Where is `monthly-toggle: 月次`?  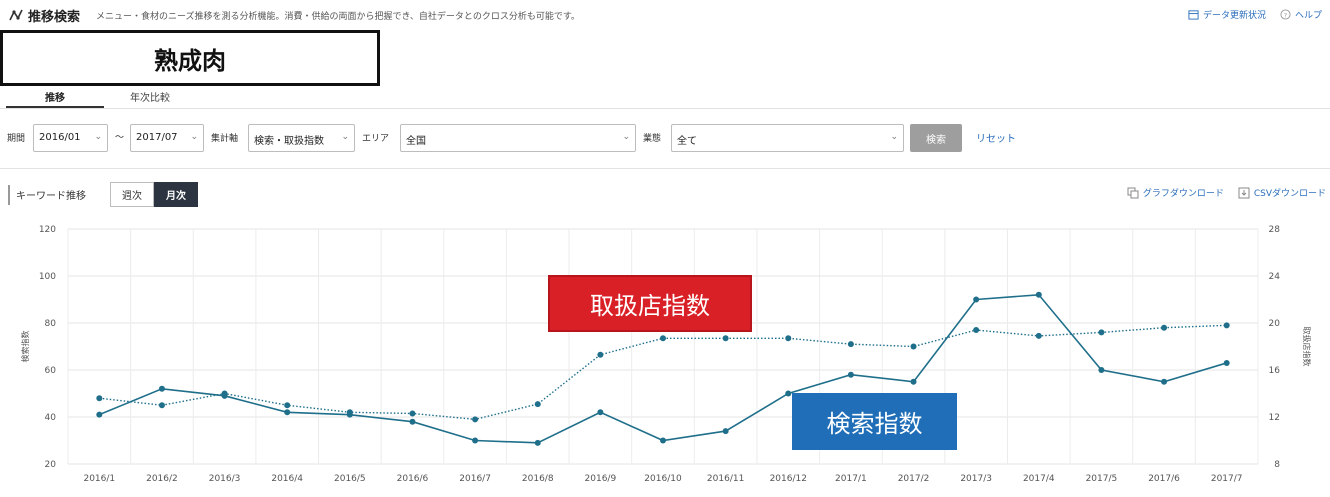 monthly-toggle: 月次 is located at coordinates (176, 194).